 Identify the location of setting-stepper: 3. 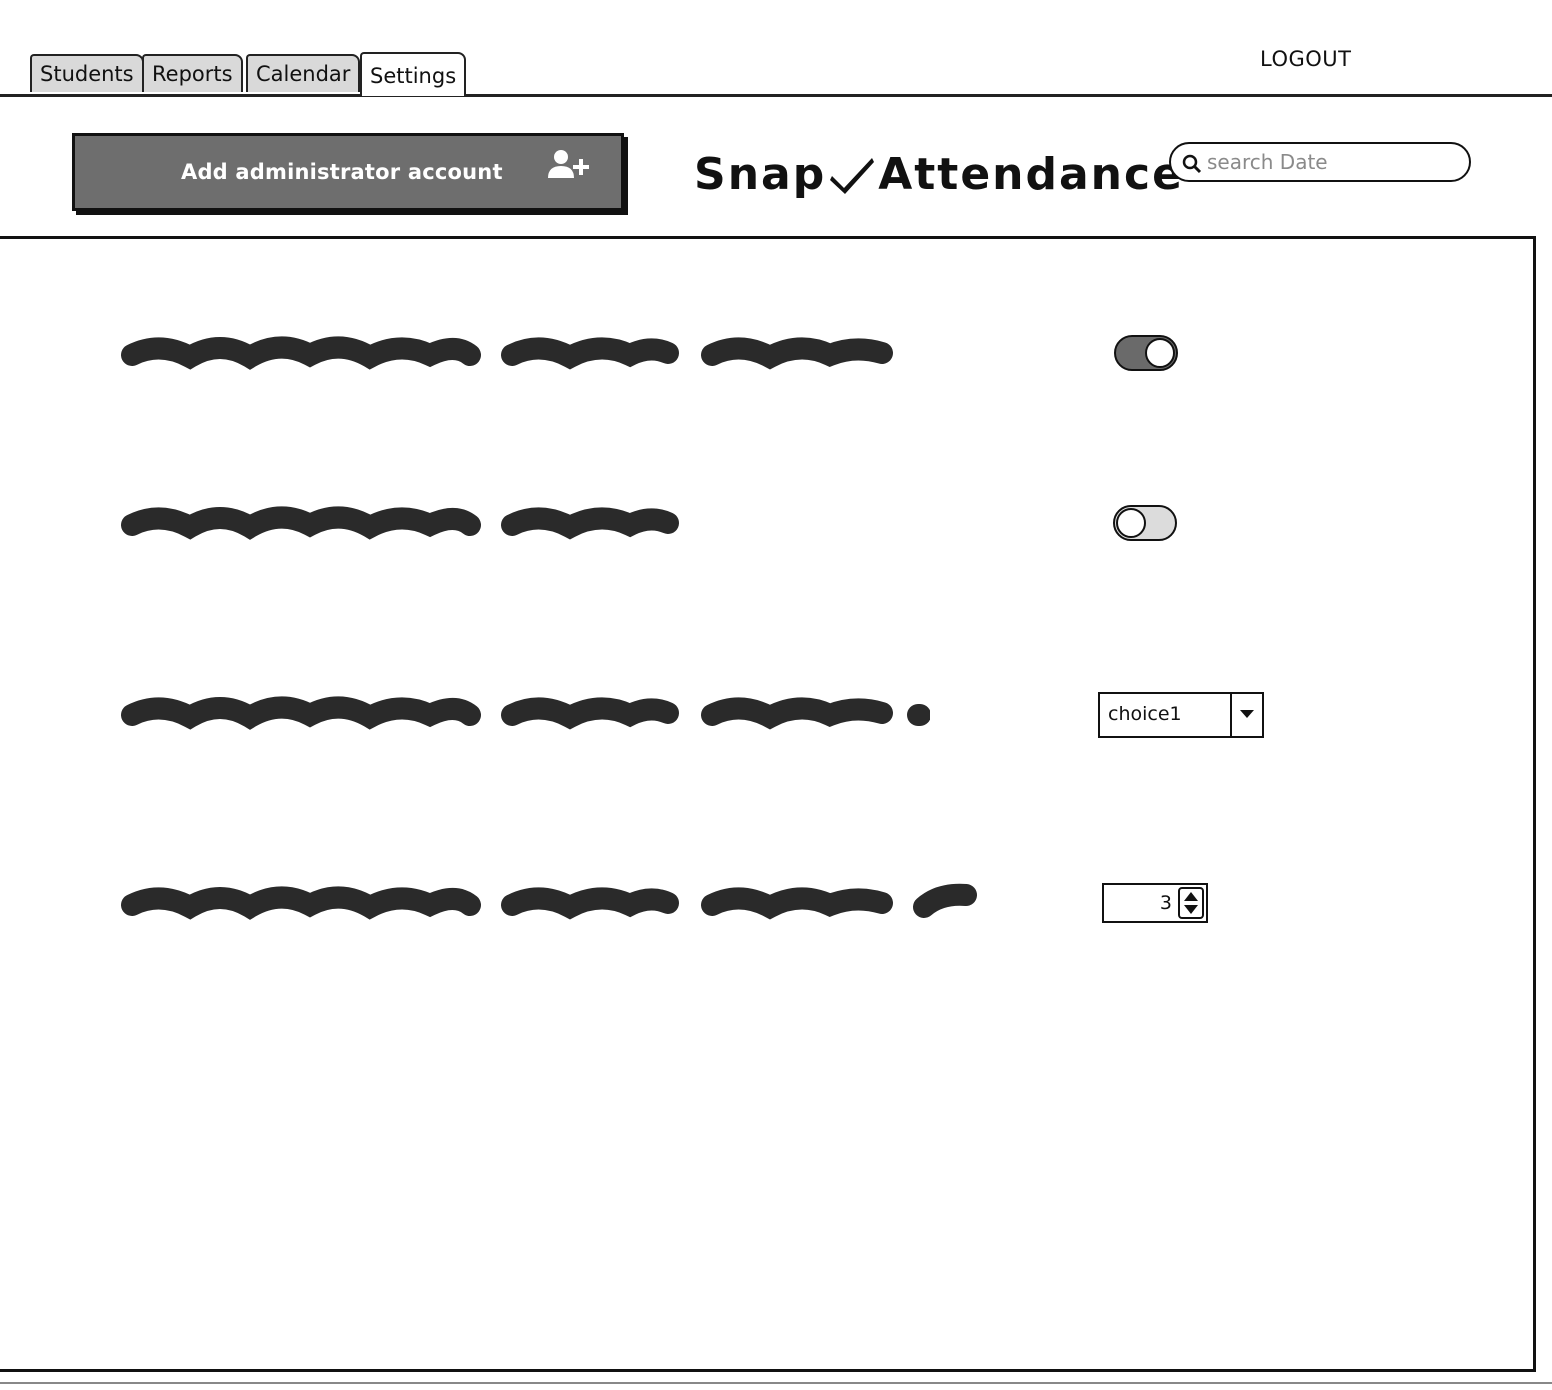
(1155, 903).